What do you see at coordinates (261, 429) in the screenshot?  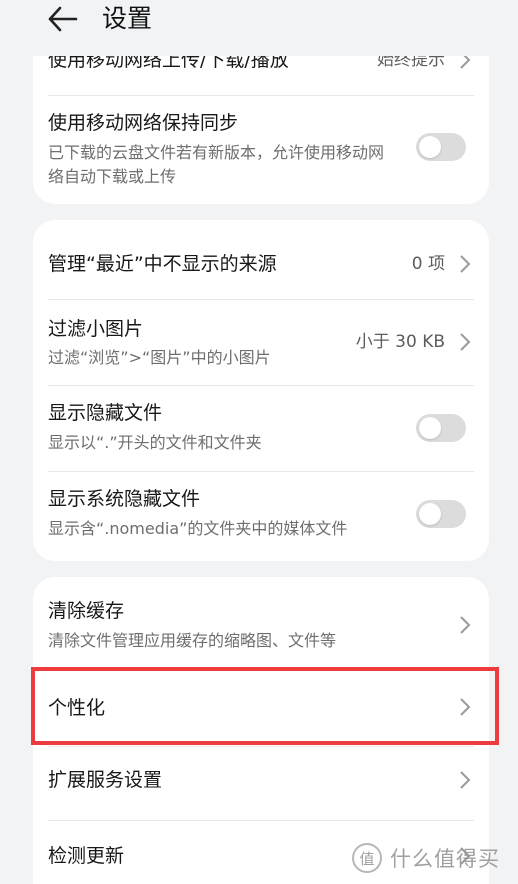 I see `show-hidden-files-row: 显示隐藏文件 显示以“.”开头的文件和文件夹` at bounding box center [261, 429].